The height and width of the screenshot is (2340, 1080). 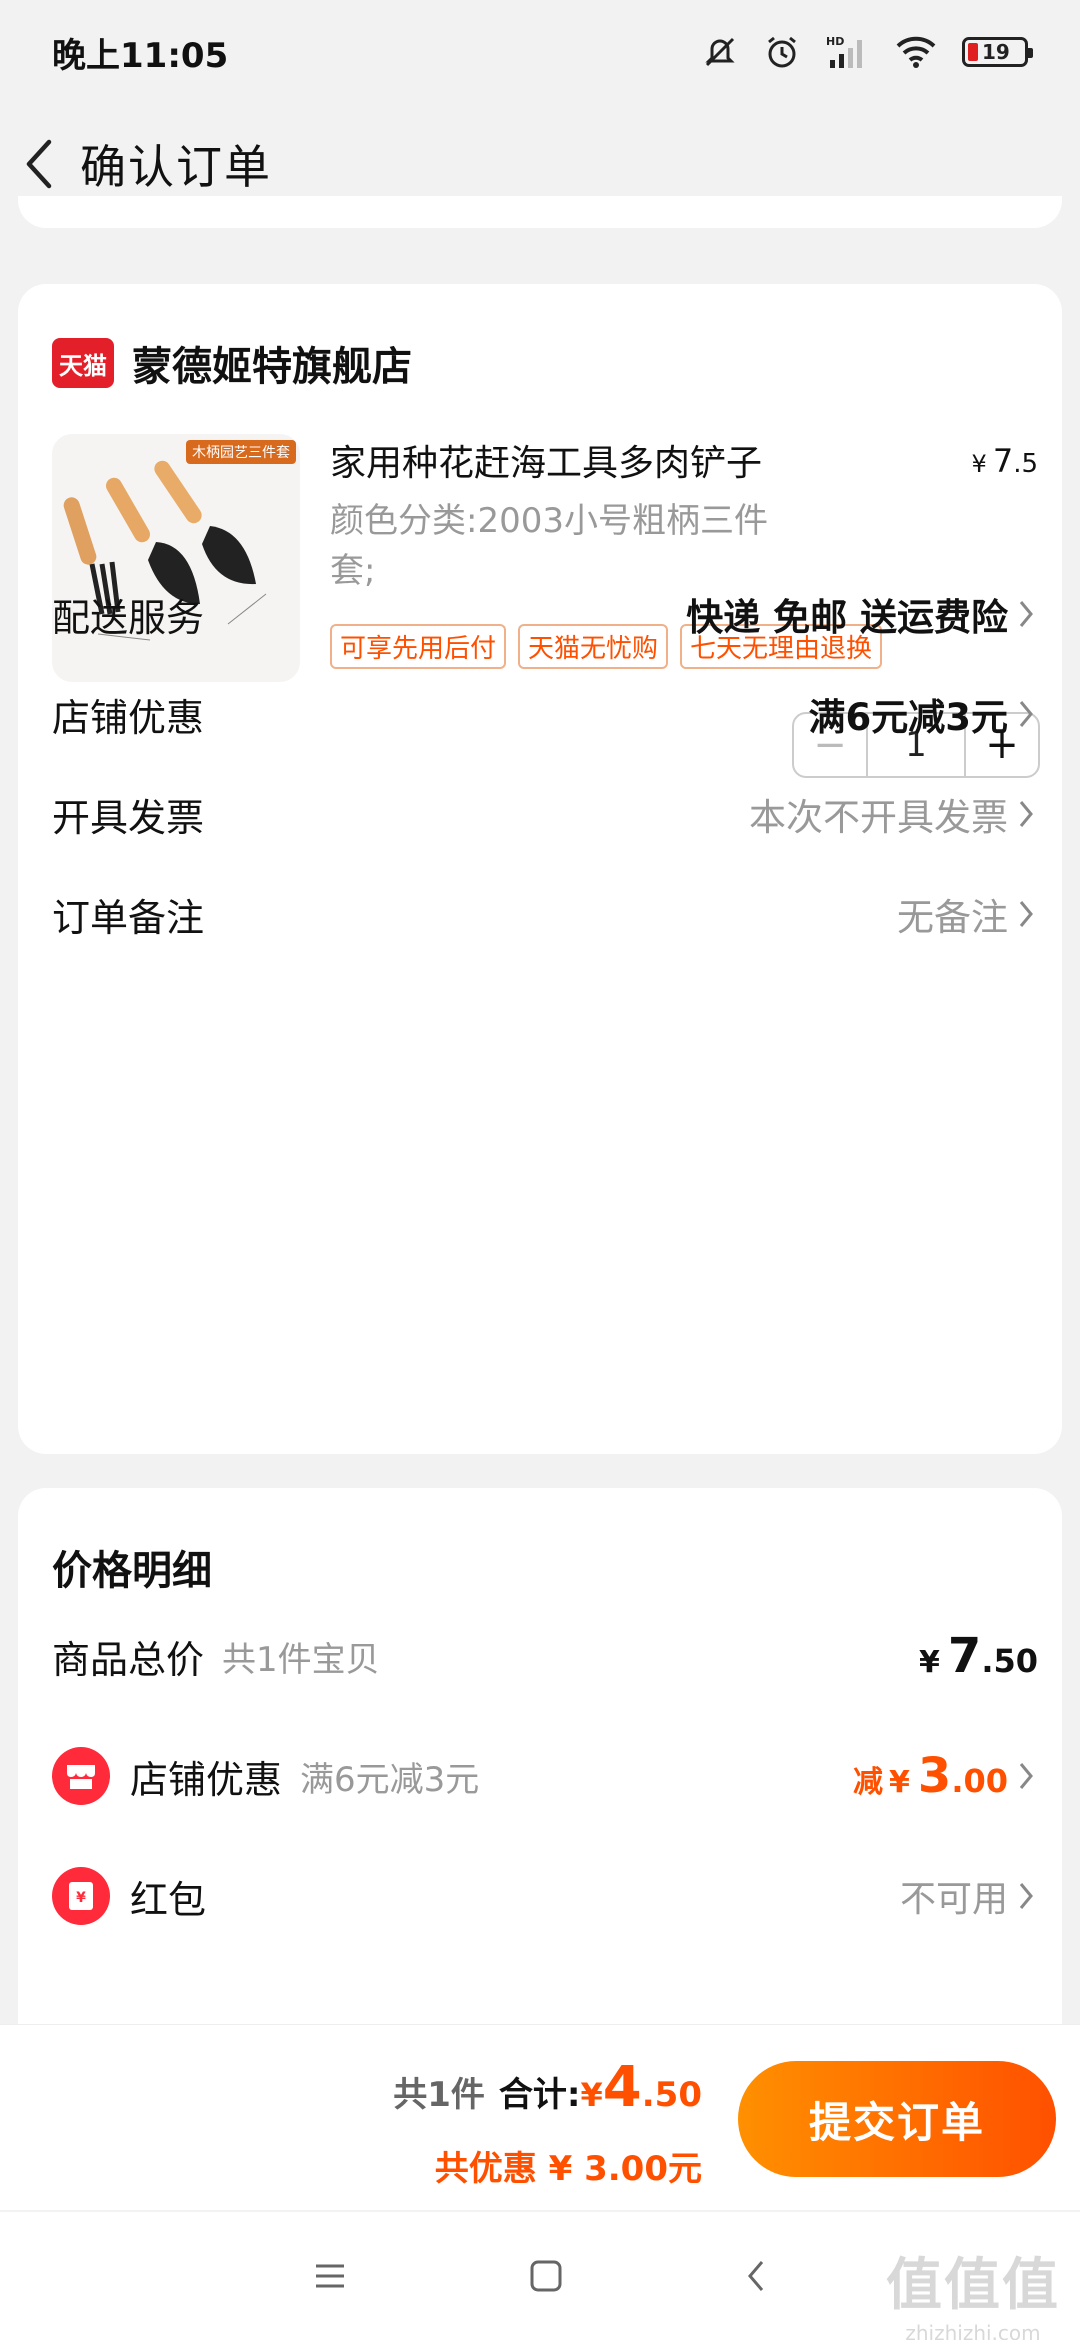 I want to click on total-saved: 共优惠 ¥ 3.00元, so click(x=568, y=2169).